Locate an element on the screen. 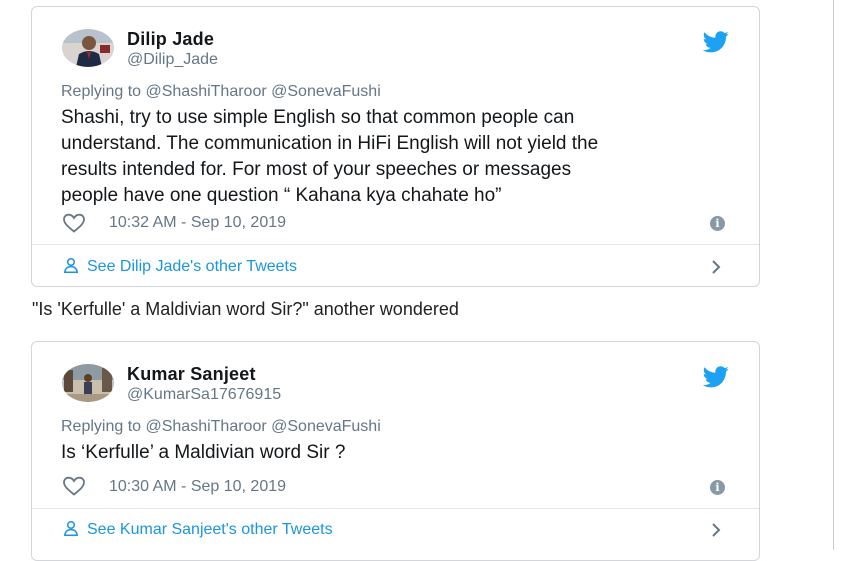 The height and width of the screenshot is (561, 850). tweet-text-line: Is ‘Kerfulle’ a Maldivian word Sir ? is located at coordinates (203, 452).